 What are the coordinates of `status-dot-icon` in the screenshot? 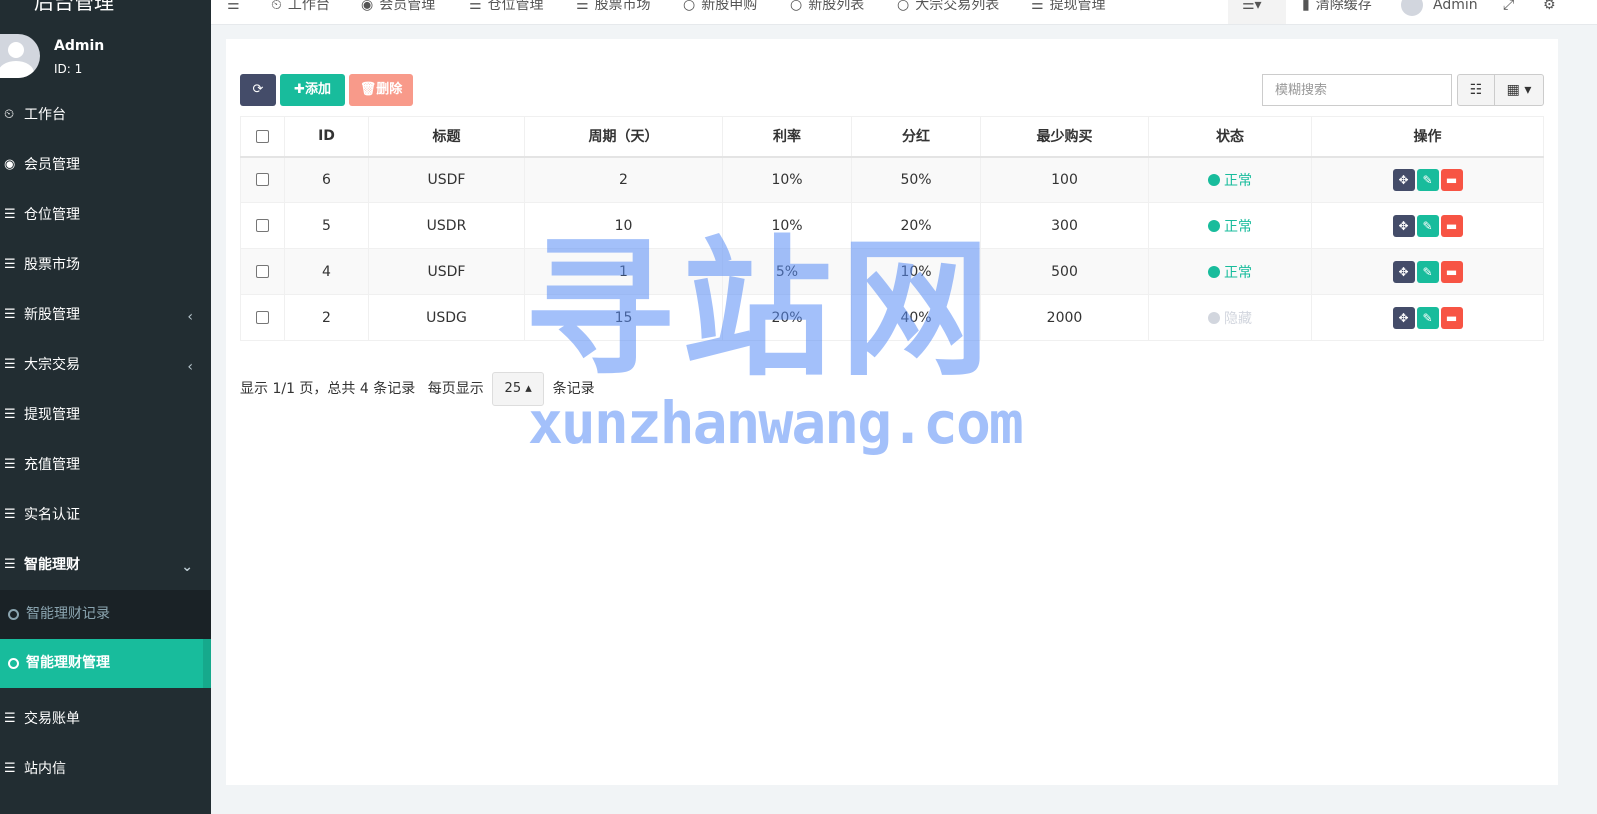 It's located at (1214, 179).